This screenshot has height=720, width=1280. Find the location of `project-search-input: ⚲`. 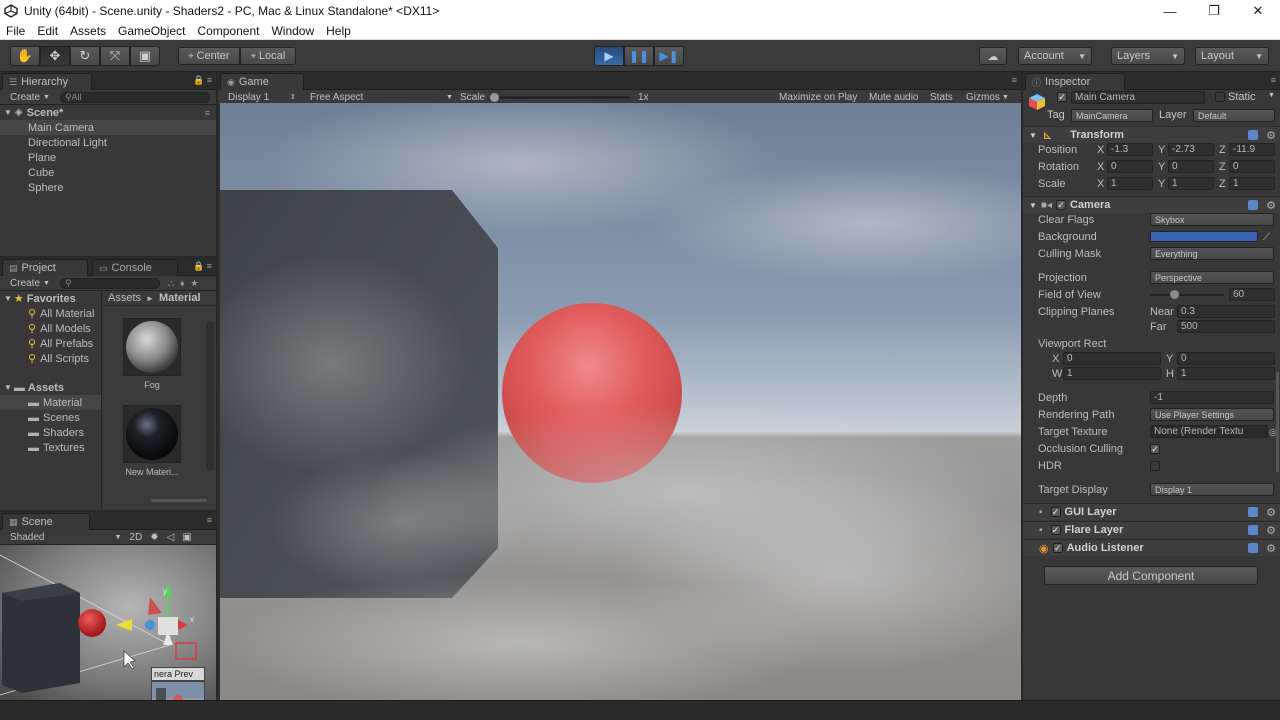

project-search-input: ⚲ is located at coordinates (109, 283).